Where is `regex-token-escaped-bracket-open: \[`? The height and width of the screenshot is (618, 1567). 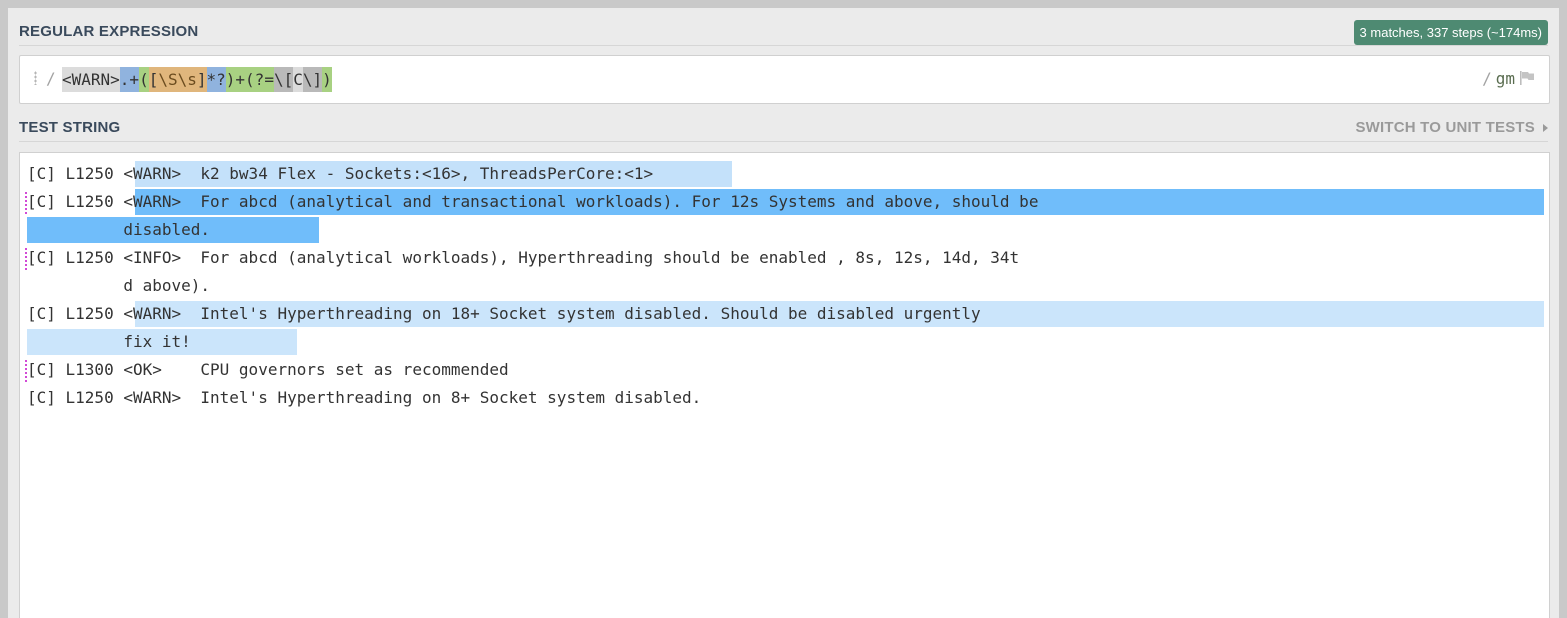 regex-token-escaped-bracket-open: \[ is located at coordinates (283, 79).